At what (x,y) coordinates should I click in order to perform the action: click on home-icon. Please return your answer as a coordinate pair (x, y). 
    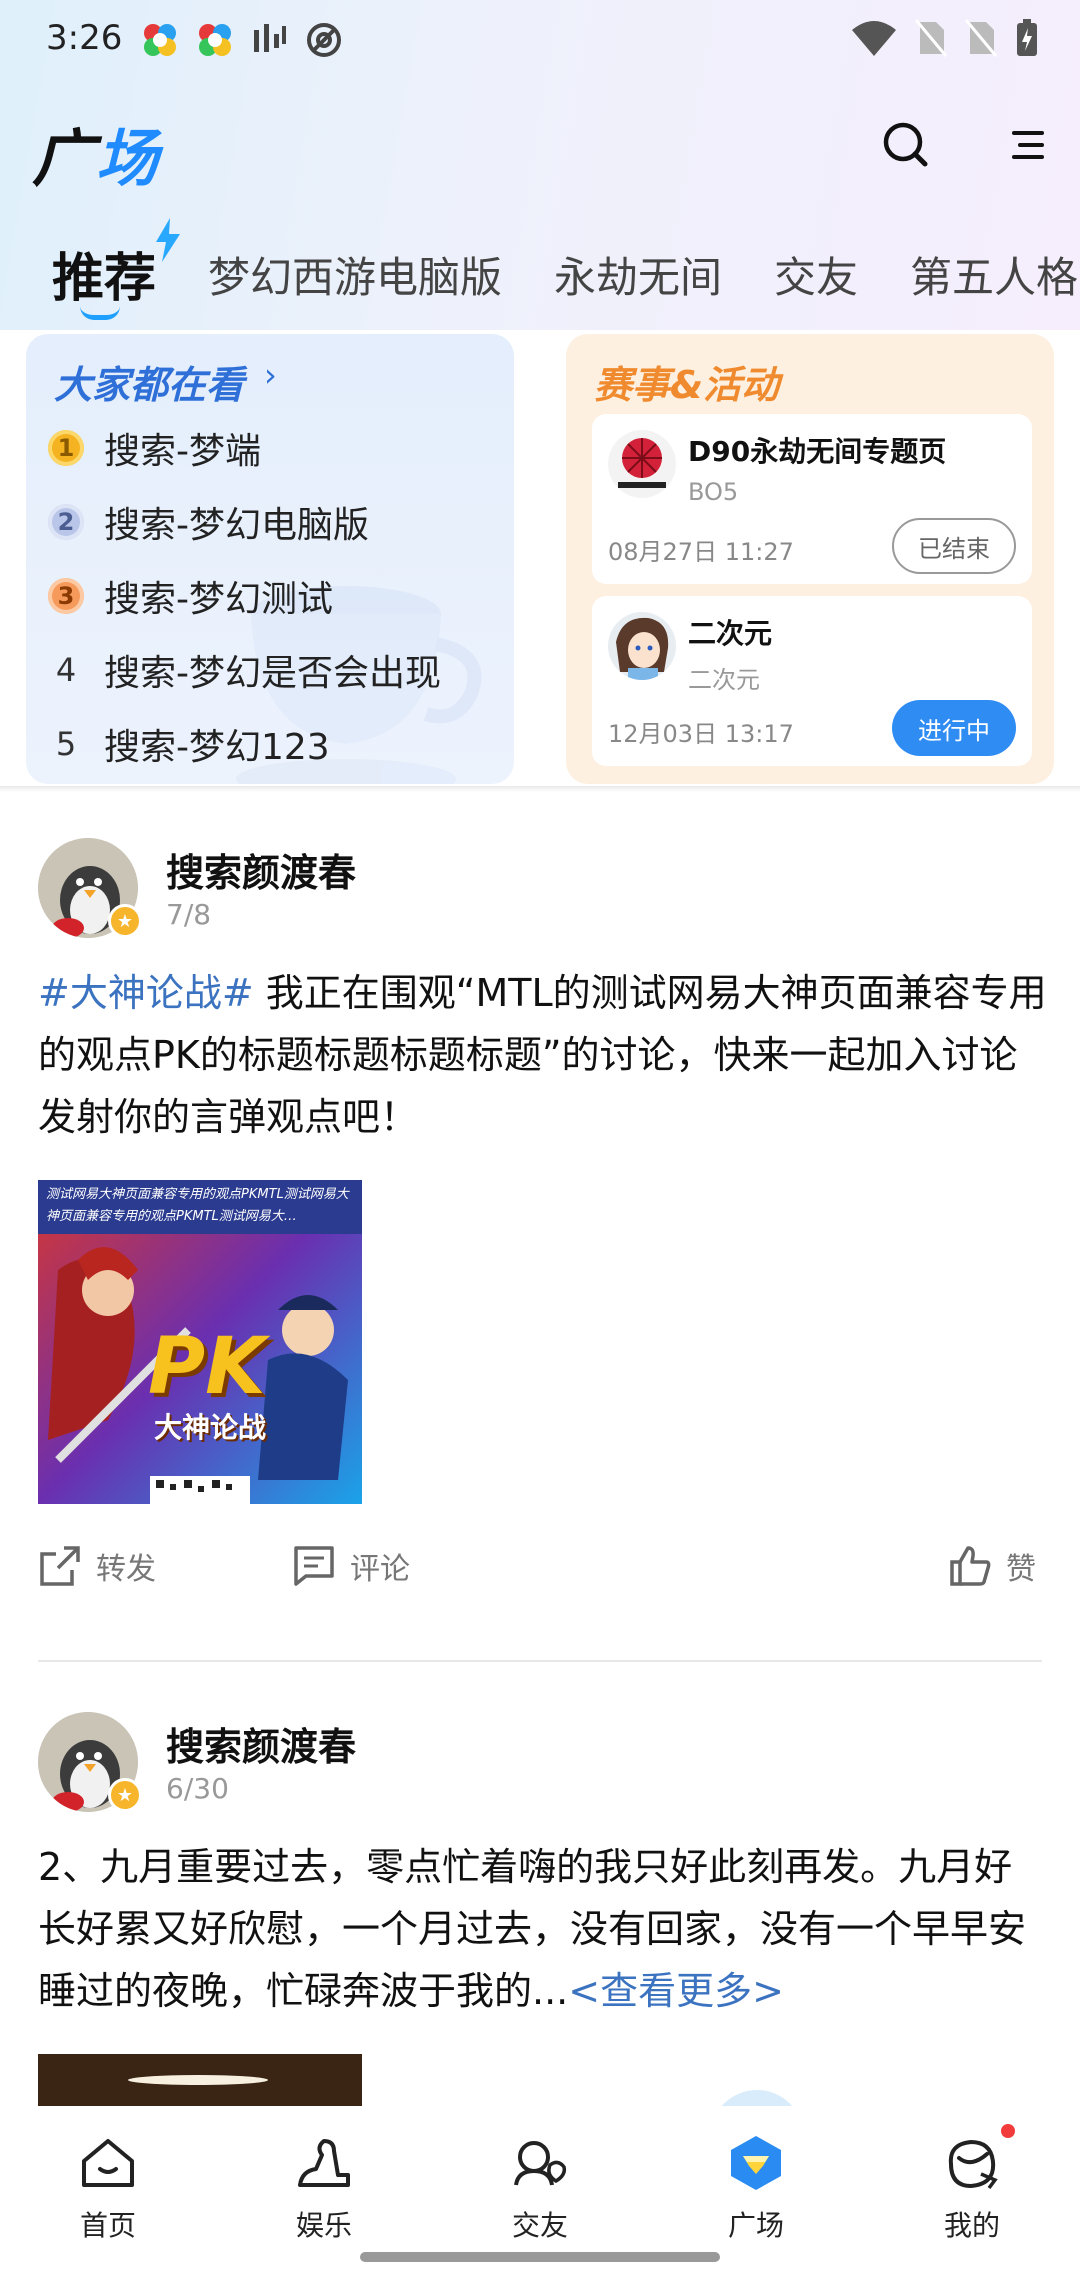
    Looking at the image, I should click on (108, 2163).